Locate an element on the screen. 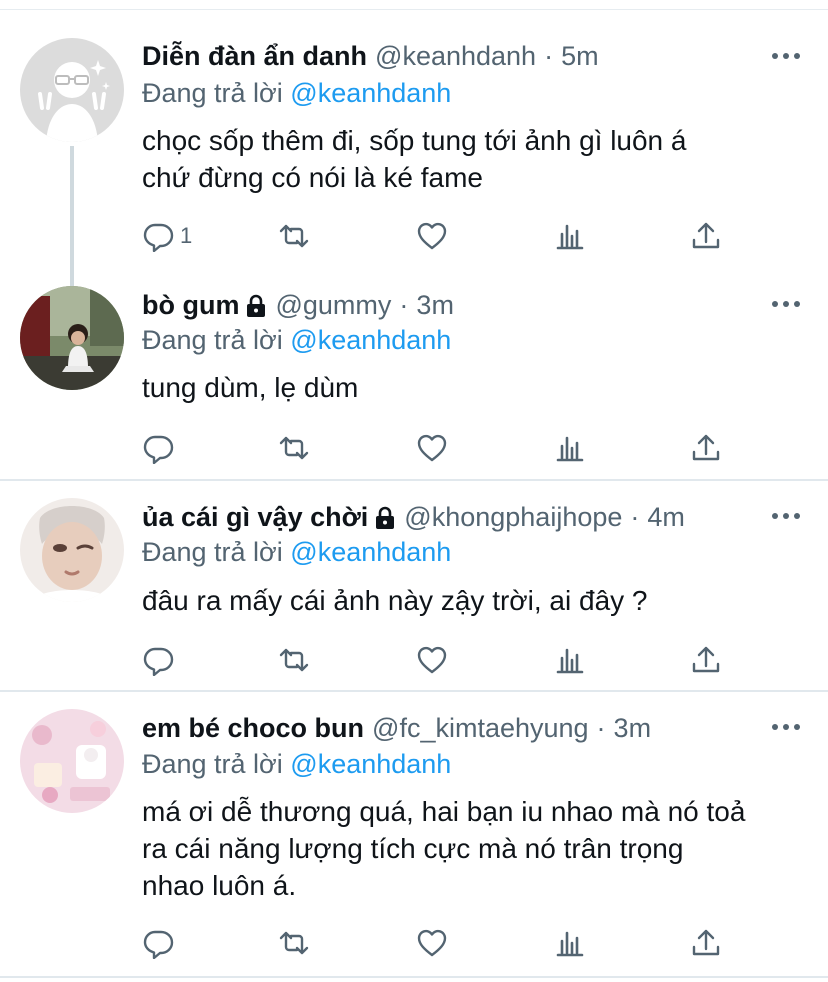 This screenshot has height=982, width=828. user-handle: @gummy is located at coordinates (333, 305).